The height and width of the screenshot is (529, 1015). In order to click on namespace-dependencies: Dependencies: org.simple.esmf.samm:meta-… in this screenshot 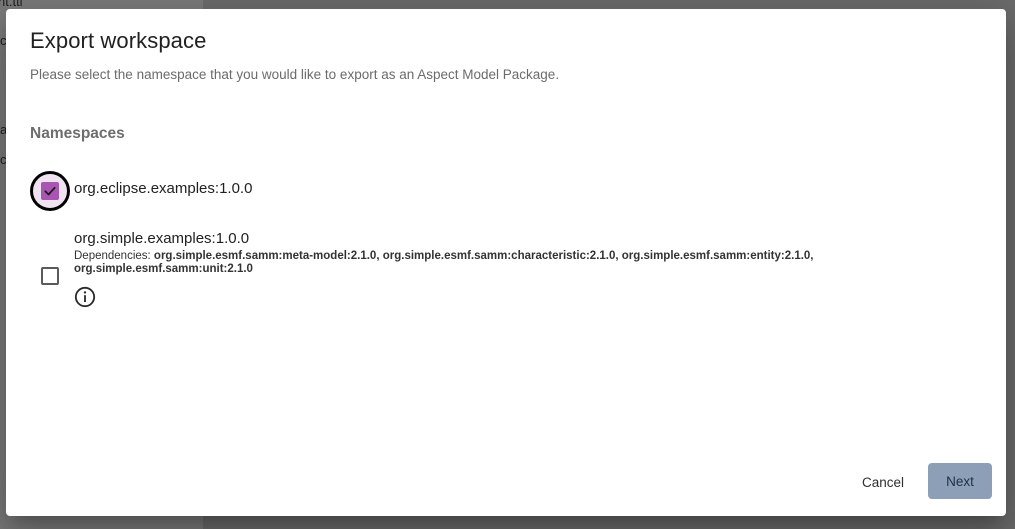, I will do `click(454, 263)`.